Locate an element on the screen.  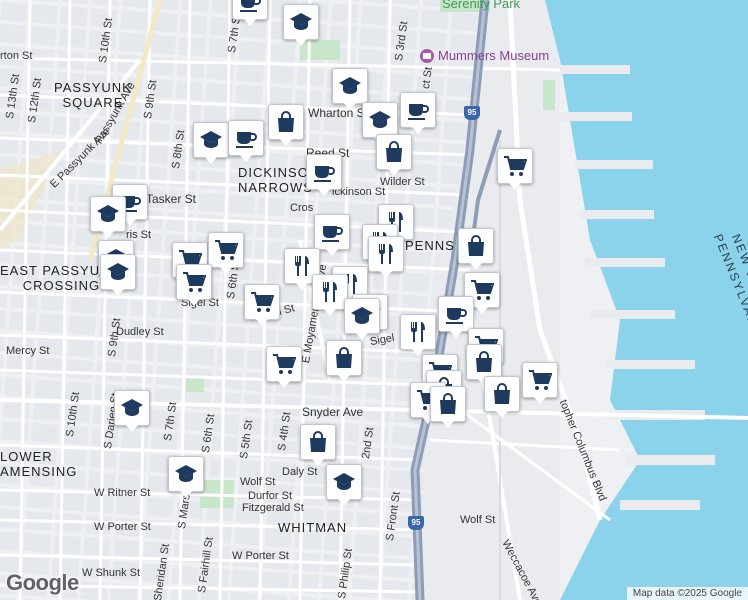
map-attribution: Map data ©2025 Google is located at coordinates (687, 593).